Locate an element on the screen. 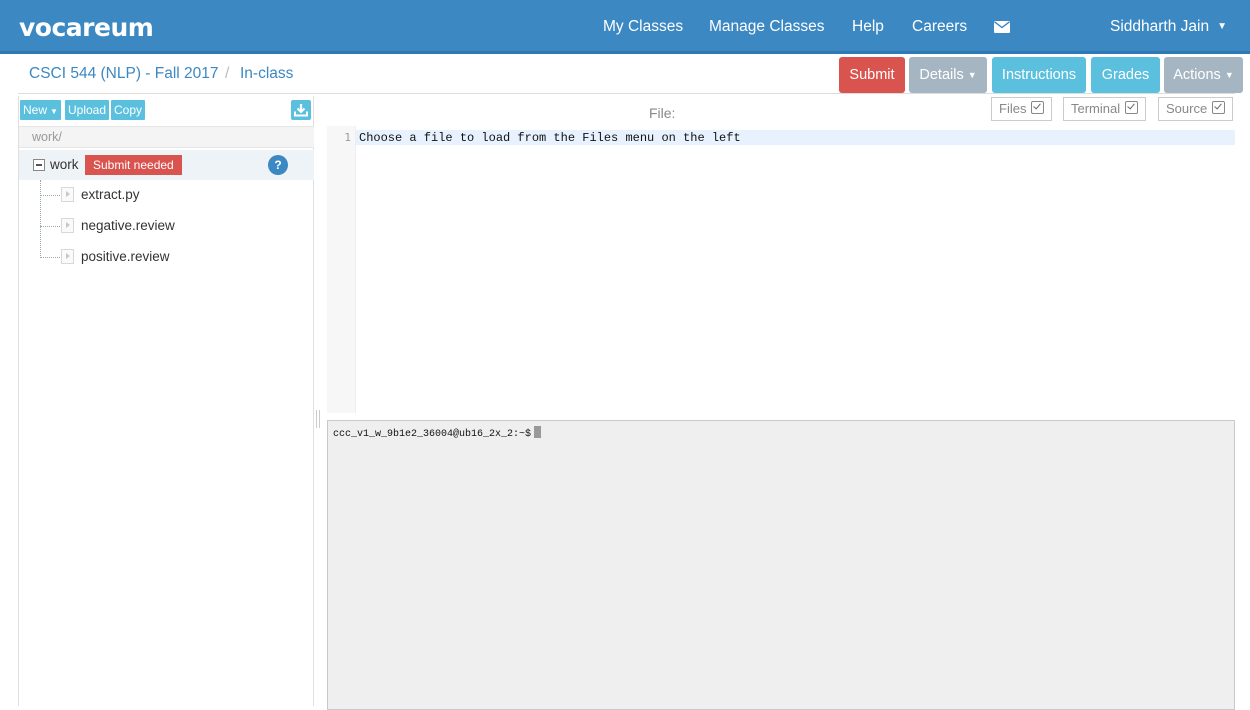  editor-header: File: Files Terminal Source is located at coordinates (781, 111).